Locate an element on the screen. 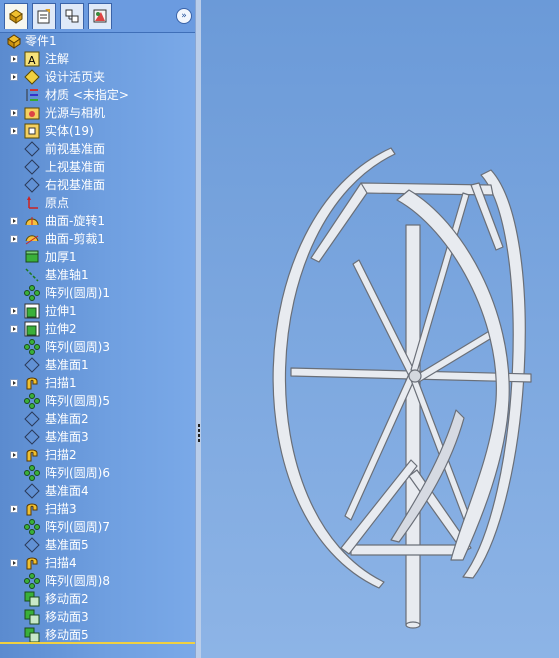  tree-item: 材质 <未指定> is located at coordinates (97, 95).